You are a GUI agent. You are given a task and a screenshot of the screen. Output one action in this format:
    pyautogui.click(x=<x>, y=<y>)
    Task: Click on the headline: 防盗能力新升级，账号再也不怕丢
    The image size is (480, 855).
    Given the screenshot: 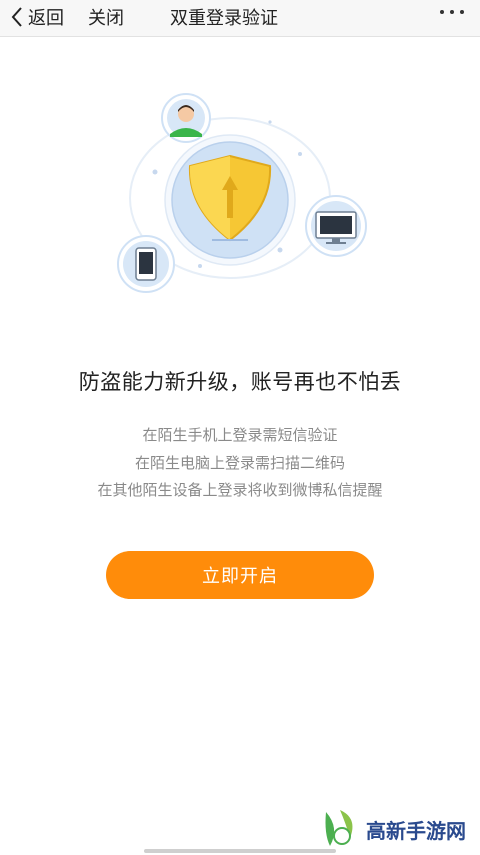 What is the action you would take?
    pyautogui.click(x=240, y=382)
    